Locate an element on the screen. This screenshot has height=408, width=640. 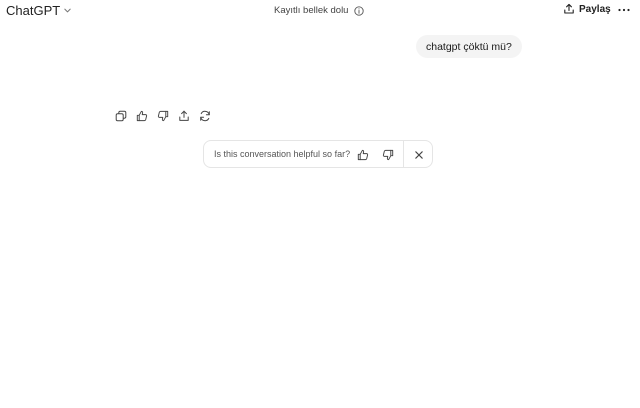
copy-button is located at coordinates (120, 115).